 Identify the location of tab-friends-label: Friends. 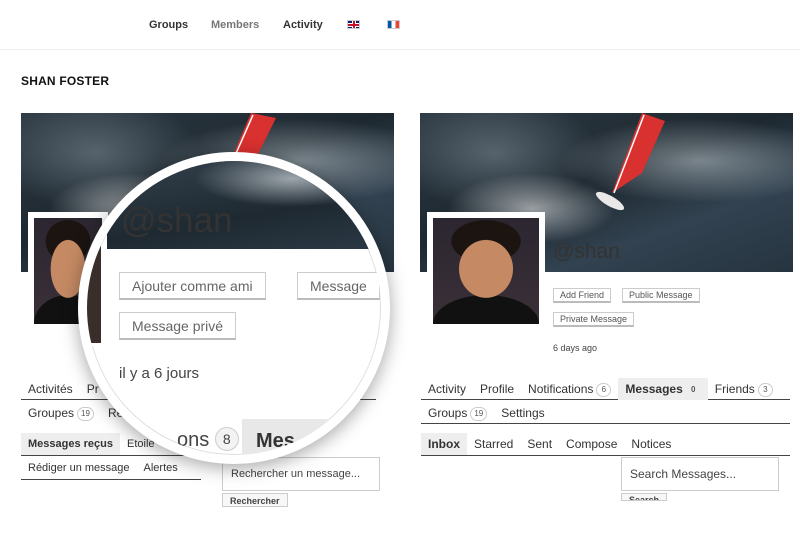
(734, 388).